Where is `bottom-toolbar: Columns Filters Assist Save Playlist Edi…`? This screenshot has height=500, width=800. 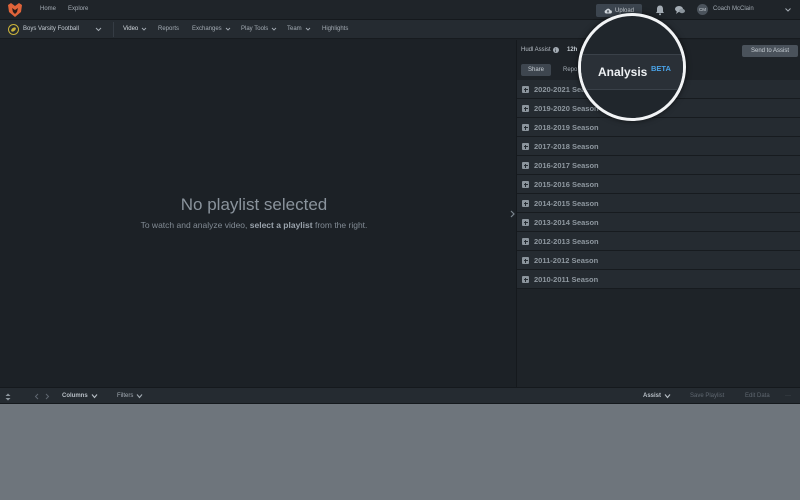 bottom-toolbar: Columns Filters Assist Save Playlist Edi… is located at coordinates (400, 395).